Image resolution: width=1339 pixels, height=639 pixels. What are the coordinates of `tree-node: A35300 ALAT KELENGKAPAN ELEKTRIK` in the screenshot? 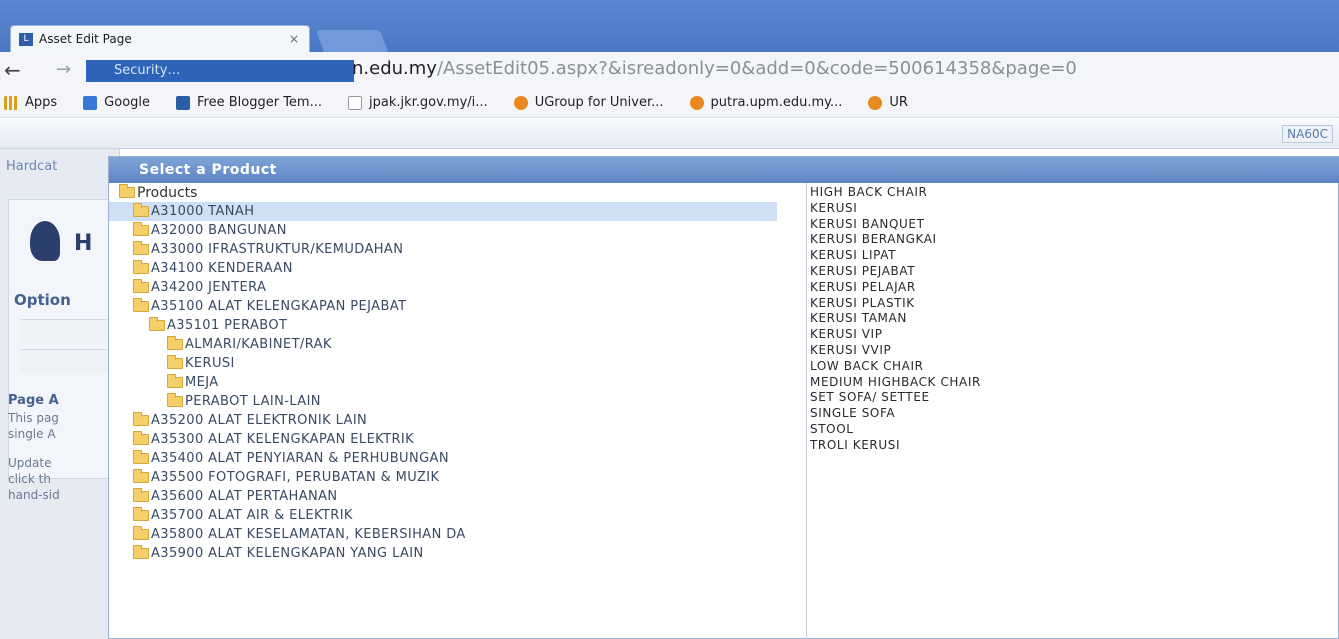 It's located at (457, 439).